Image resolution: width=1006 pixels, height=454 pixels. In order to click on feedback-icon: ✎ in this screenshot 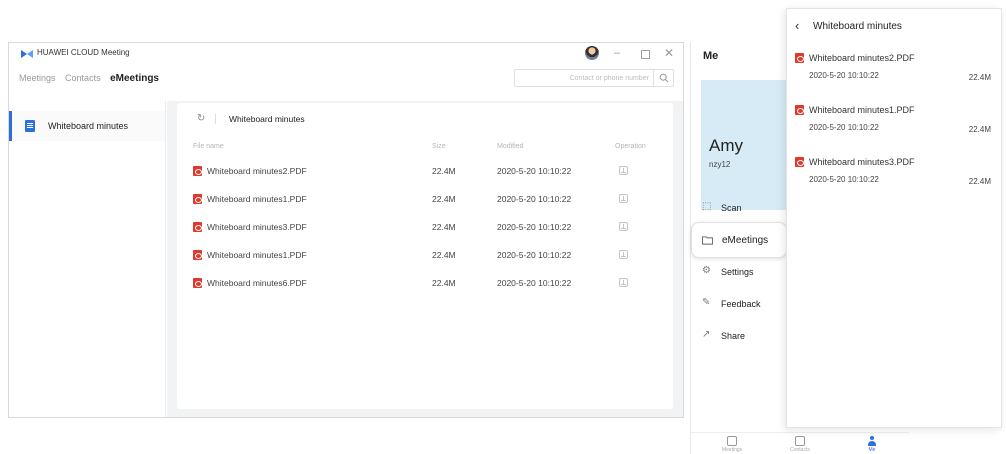, I will do `click(706, 302)`.